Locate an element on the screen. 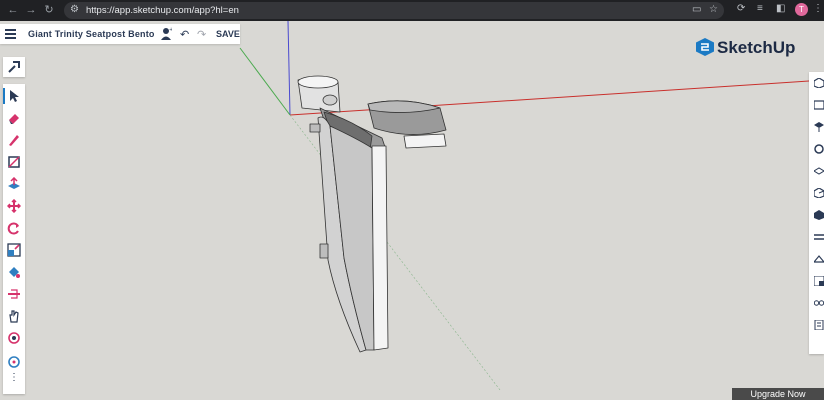 This screenshot has height=400, width=824. profile-avatar: T is located at coordinates (801, 9).